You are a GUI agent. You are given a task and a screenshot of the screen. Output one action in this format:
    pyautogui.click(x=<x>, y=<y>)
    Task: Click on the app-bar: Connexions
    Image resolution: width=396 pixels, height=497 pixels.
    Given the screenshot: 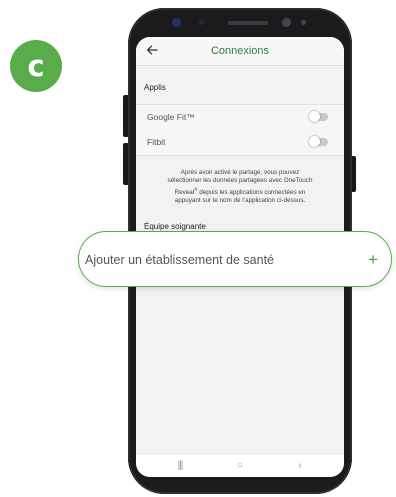 What is the action you would take?
    pyautogui.click(x=240, y=51)
    